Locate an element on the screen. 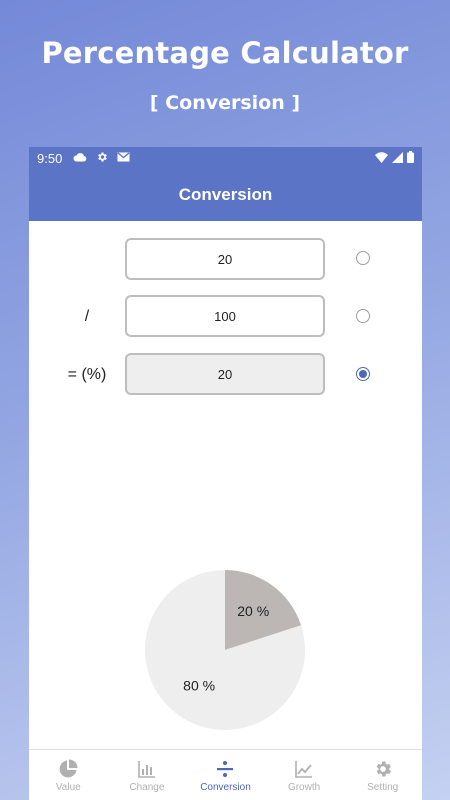  percent-result-text: 20 is located at coordinates (225, 374).